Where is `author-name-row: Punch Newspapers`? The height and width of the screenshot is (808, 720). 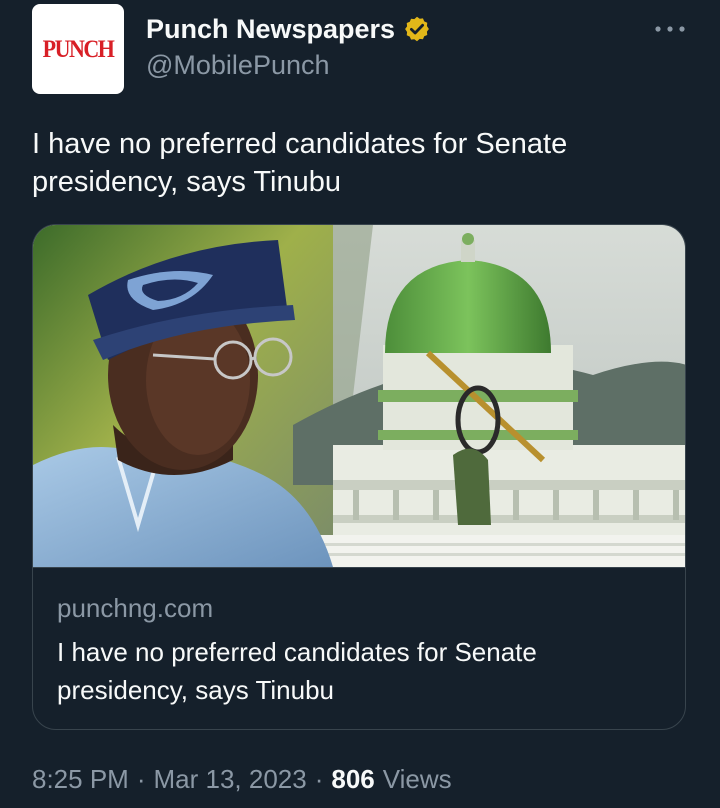 author-name-row: Punch Newspapers is located at coordinates (288, 29).